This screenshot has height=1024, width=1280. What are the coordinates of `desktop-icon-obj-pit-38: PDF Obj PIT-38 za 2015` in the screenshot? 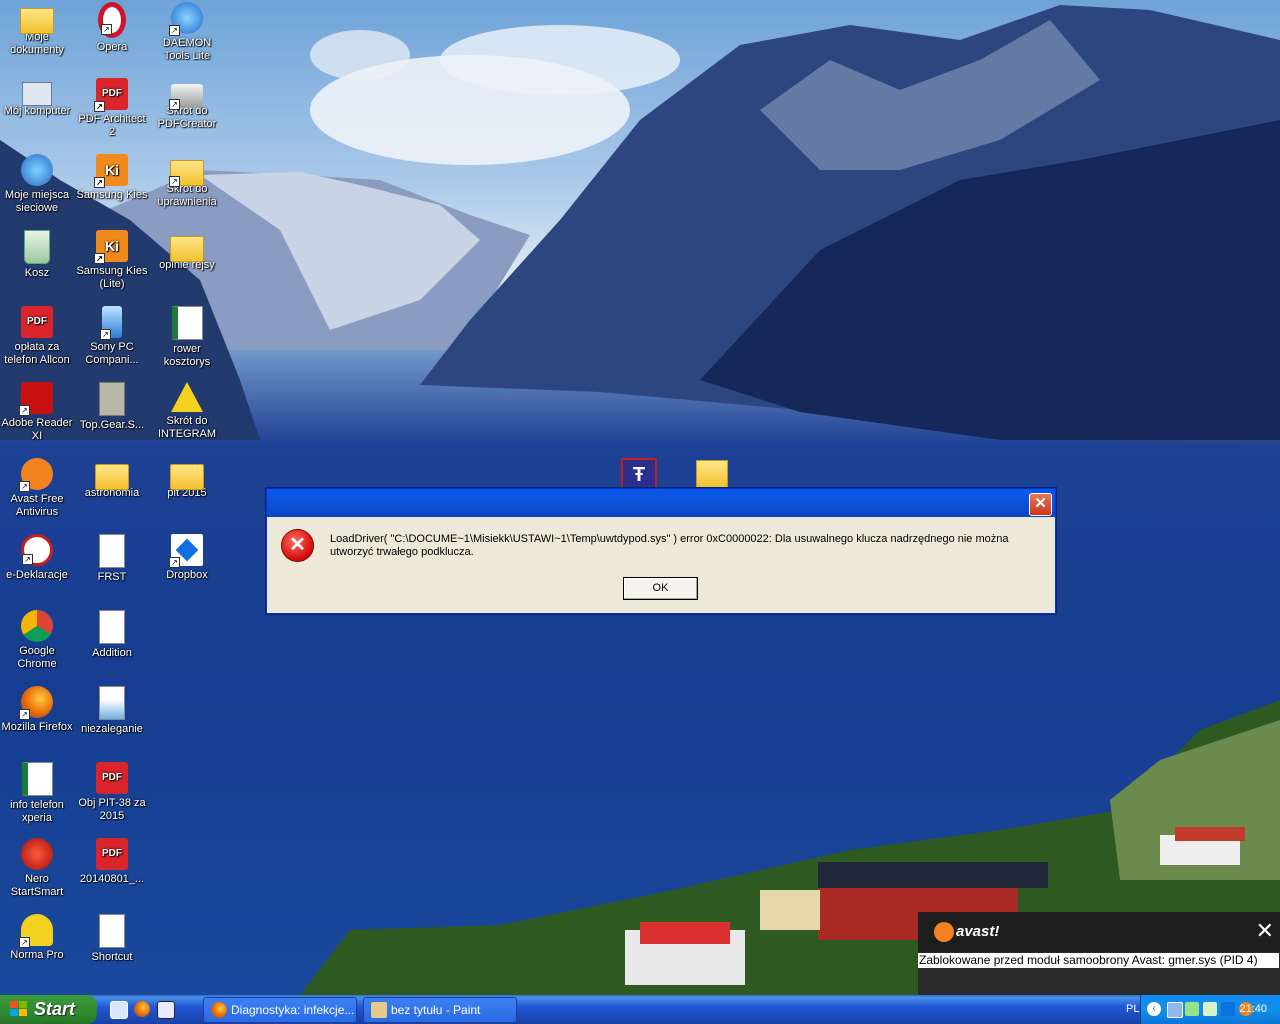 It's located at (112, 792).